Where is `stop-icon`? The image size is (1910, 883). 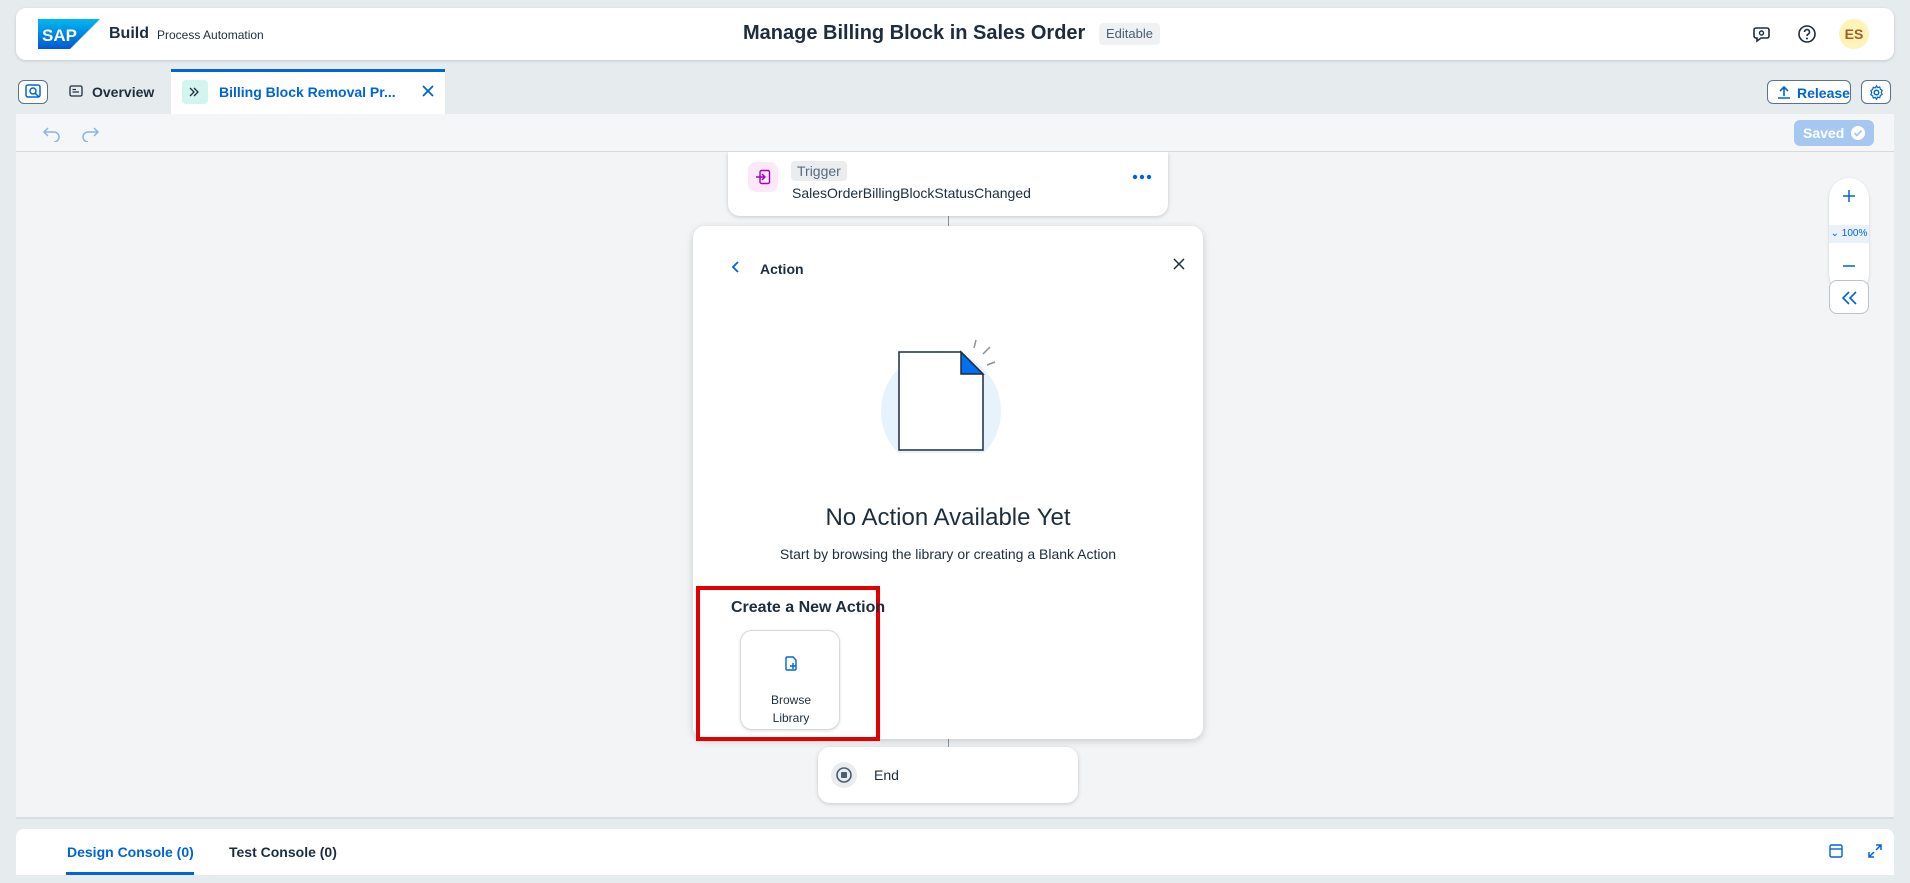 stop-icon is located at coordinates (844, 775).